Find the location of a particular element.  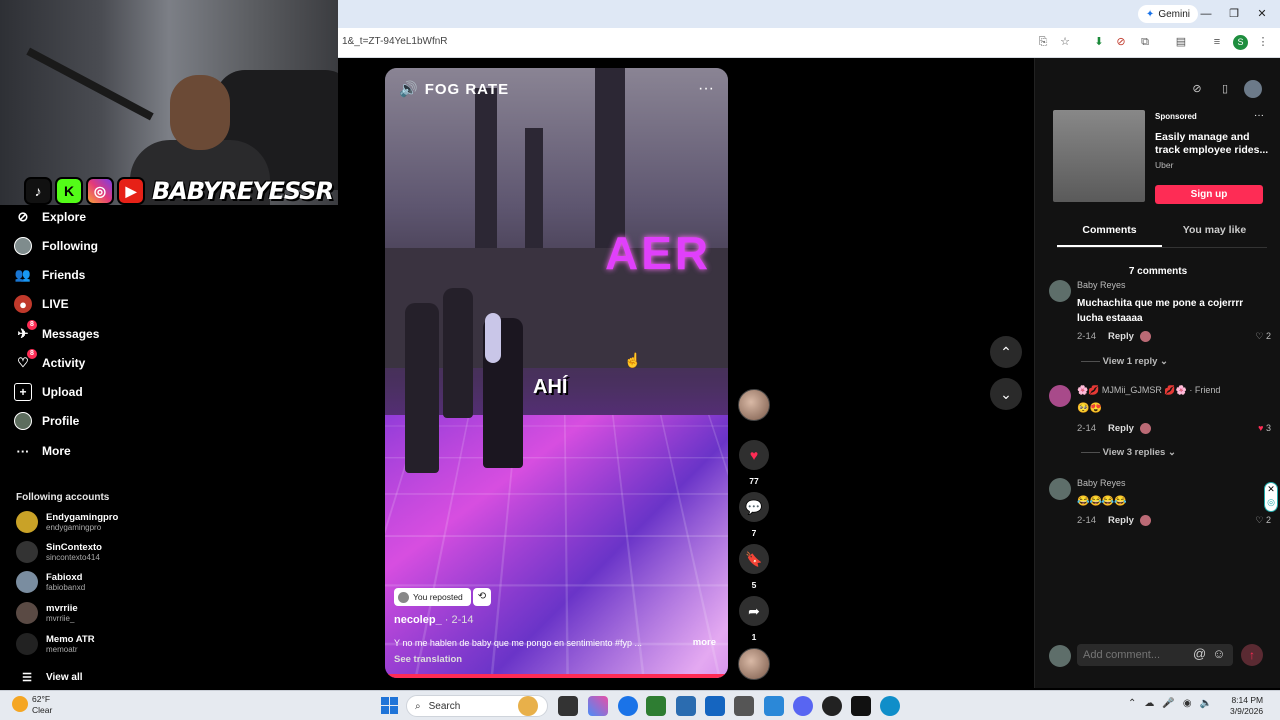

user-avatar-icon is located at coordinates (1253, 89).